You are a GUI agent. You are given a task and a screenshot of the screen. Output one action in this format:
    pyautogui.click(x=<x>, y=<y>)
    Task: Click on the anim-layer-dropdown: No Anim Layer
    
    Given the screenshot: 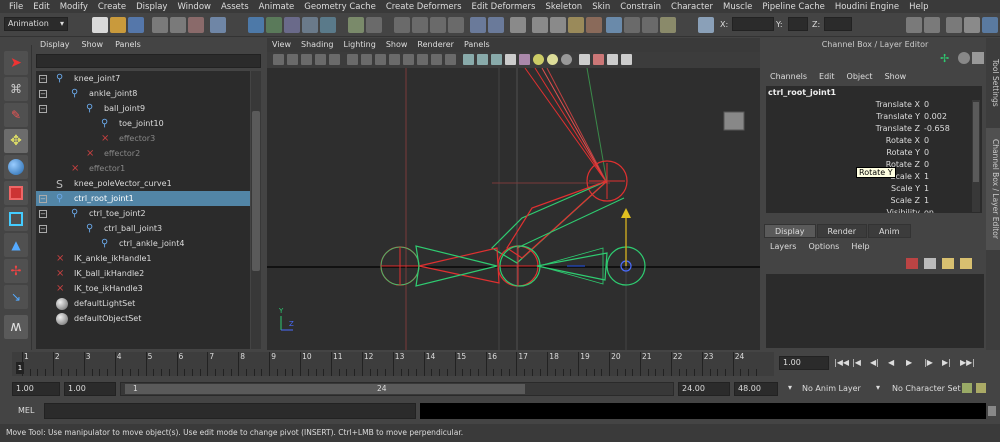 What is the action you would take?
    pyautogui.click(x=831, y=388)
    